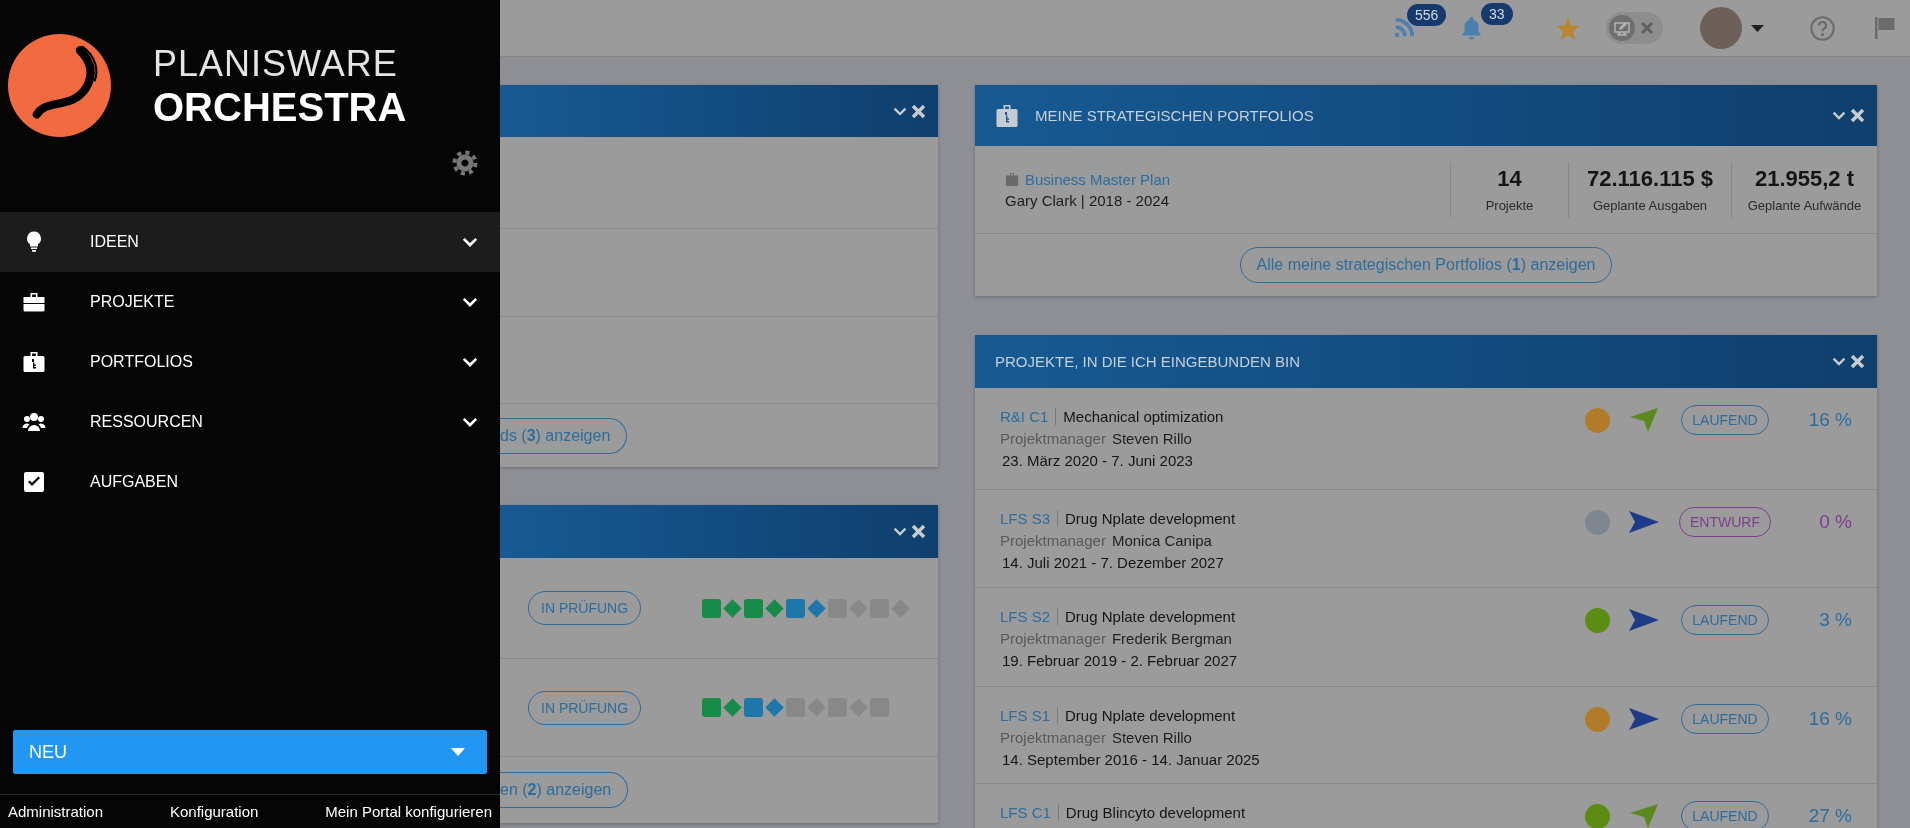 This screenshot has height=828, width=1910. What do you see at coordinates (465, 163) in the screenshot?
I see `settings-icon` at bounding box center [465, 163].